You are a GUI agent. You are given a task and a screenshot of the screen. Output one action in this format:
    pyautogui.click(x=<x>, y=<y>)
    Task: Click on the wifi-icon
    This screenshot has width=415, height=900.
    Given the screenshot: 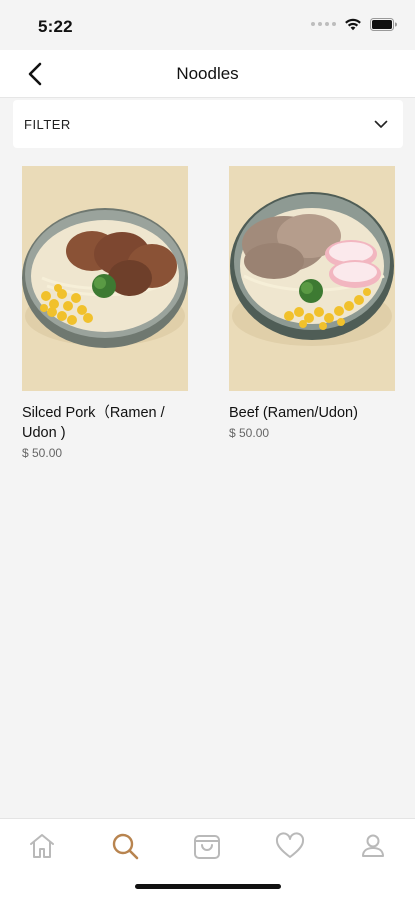 What is the action you would take?
    pyautogui.click(x=353, y=24)
    